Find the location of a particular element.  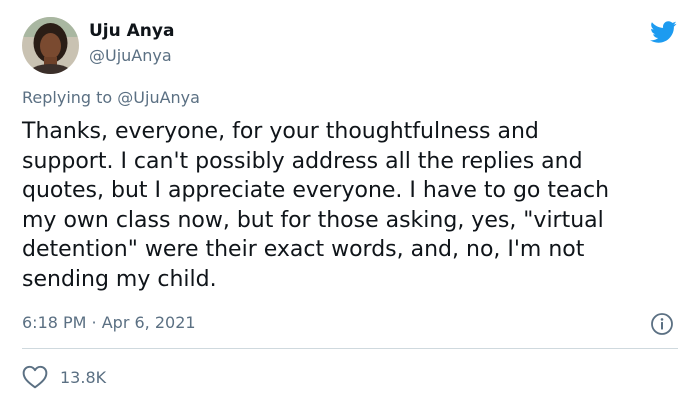

like-count: 13.8K is located at coordinates (83, 377).